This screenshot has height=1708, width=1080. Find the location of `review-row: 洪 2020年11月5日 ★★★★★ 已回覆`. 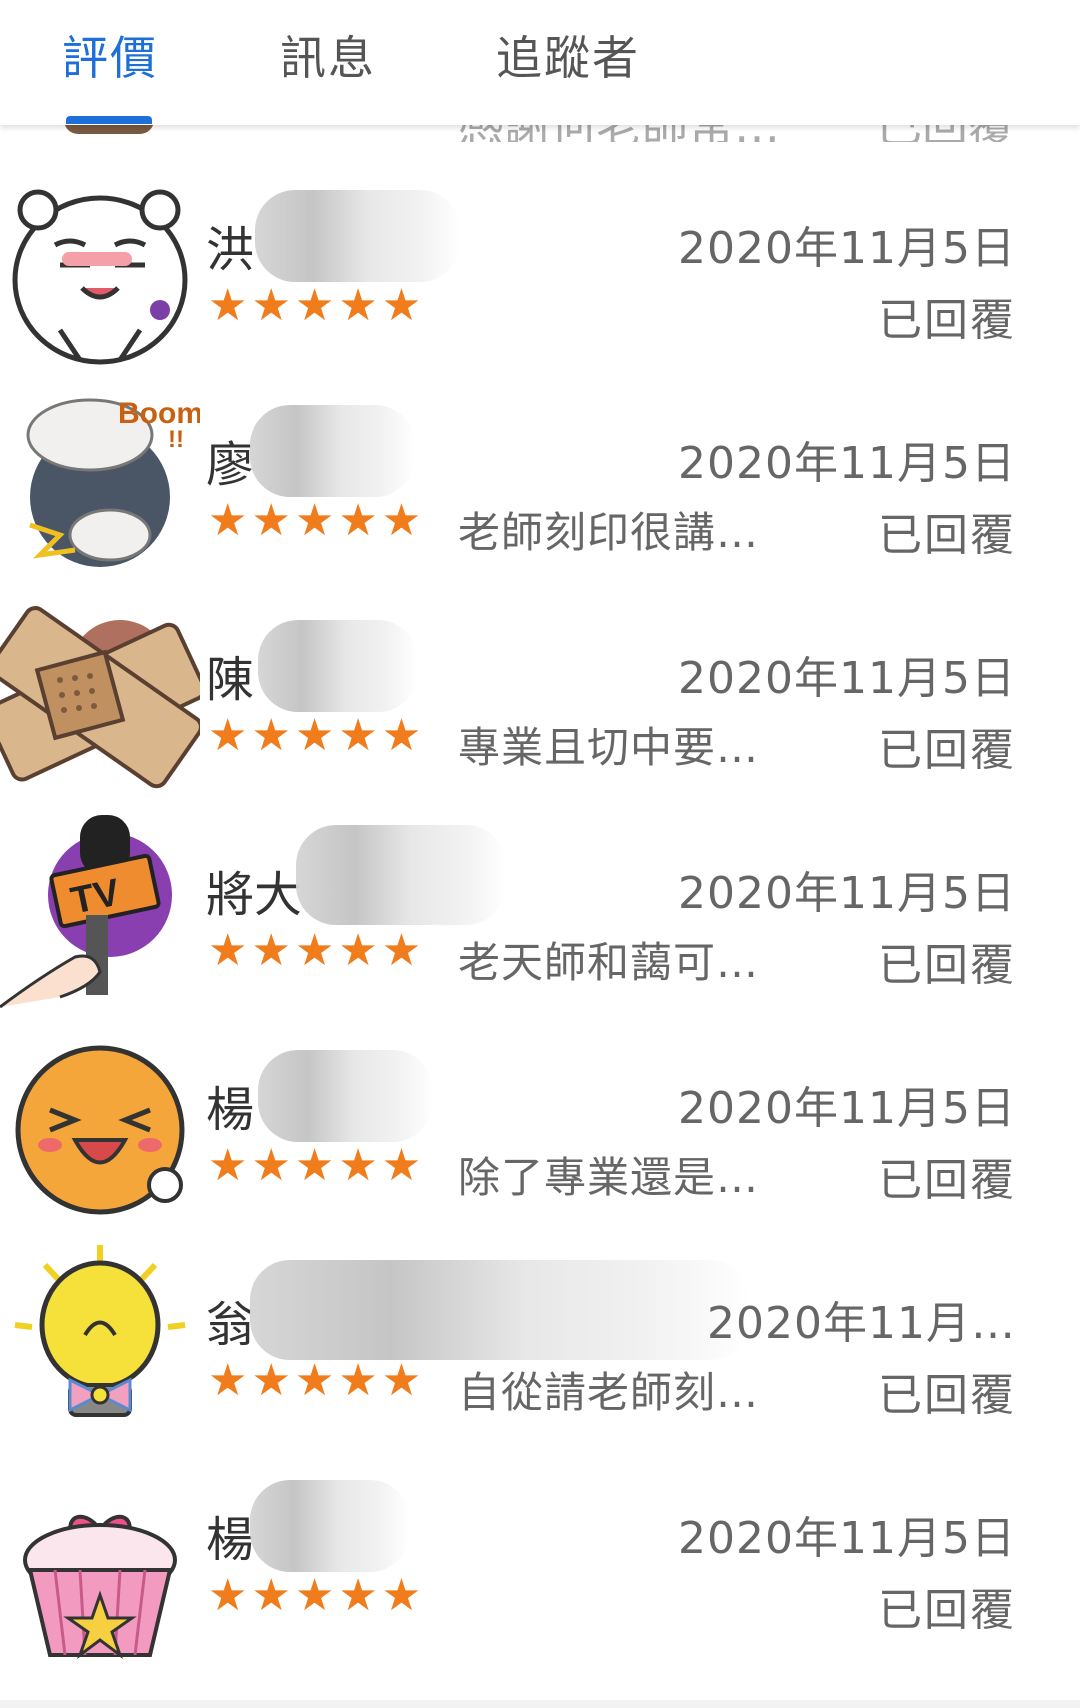

review-row: 洪 2020年11月5日 ★★★★★ 已回覆 is located at coordinates (540, 267).